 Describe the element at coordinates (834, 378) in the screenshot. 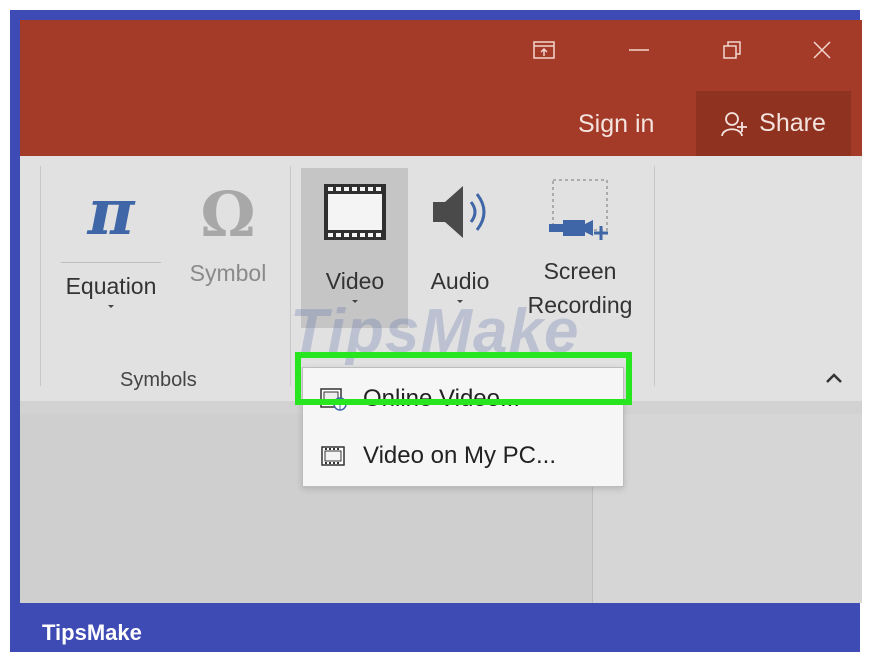

I see `collapse-ribbon-icon` at that location.